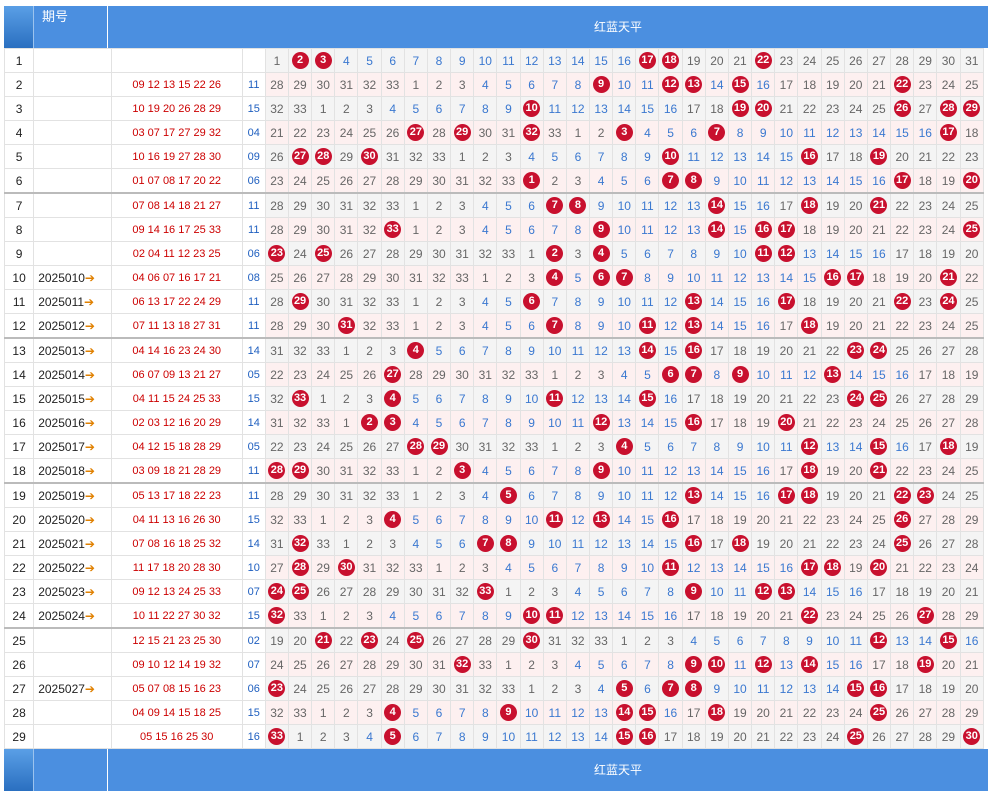 The height and width of the screenshot is (794, 988). I want to click on number-cell: 11, so click(554, 398).